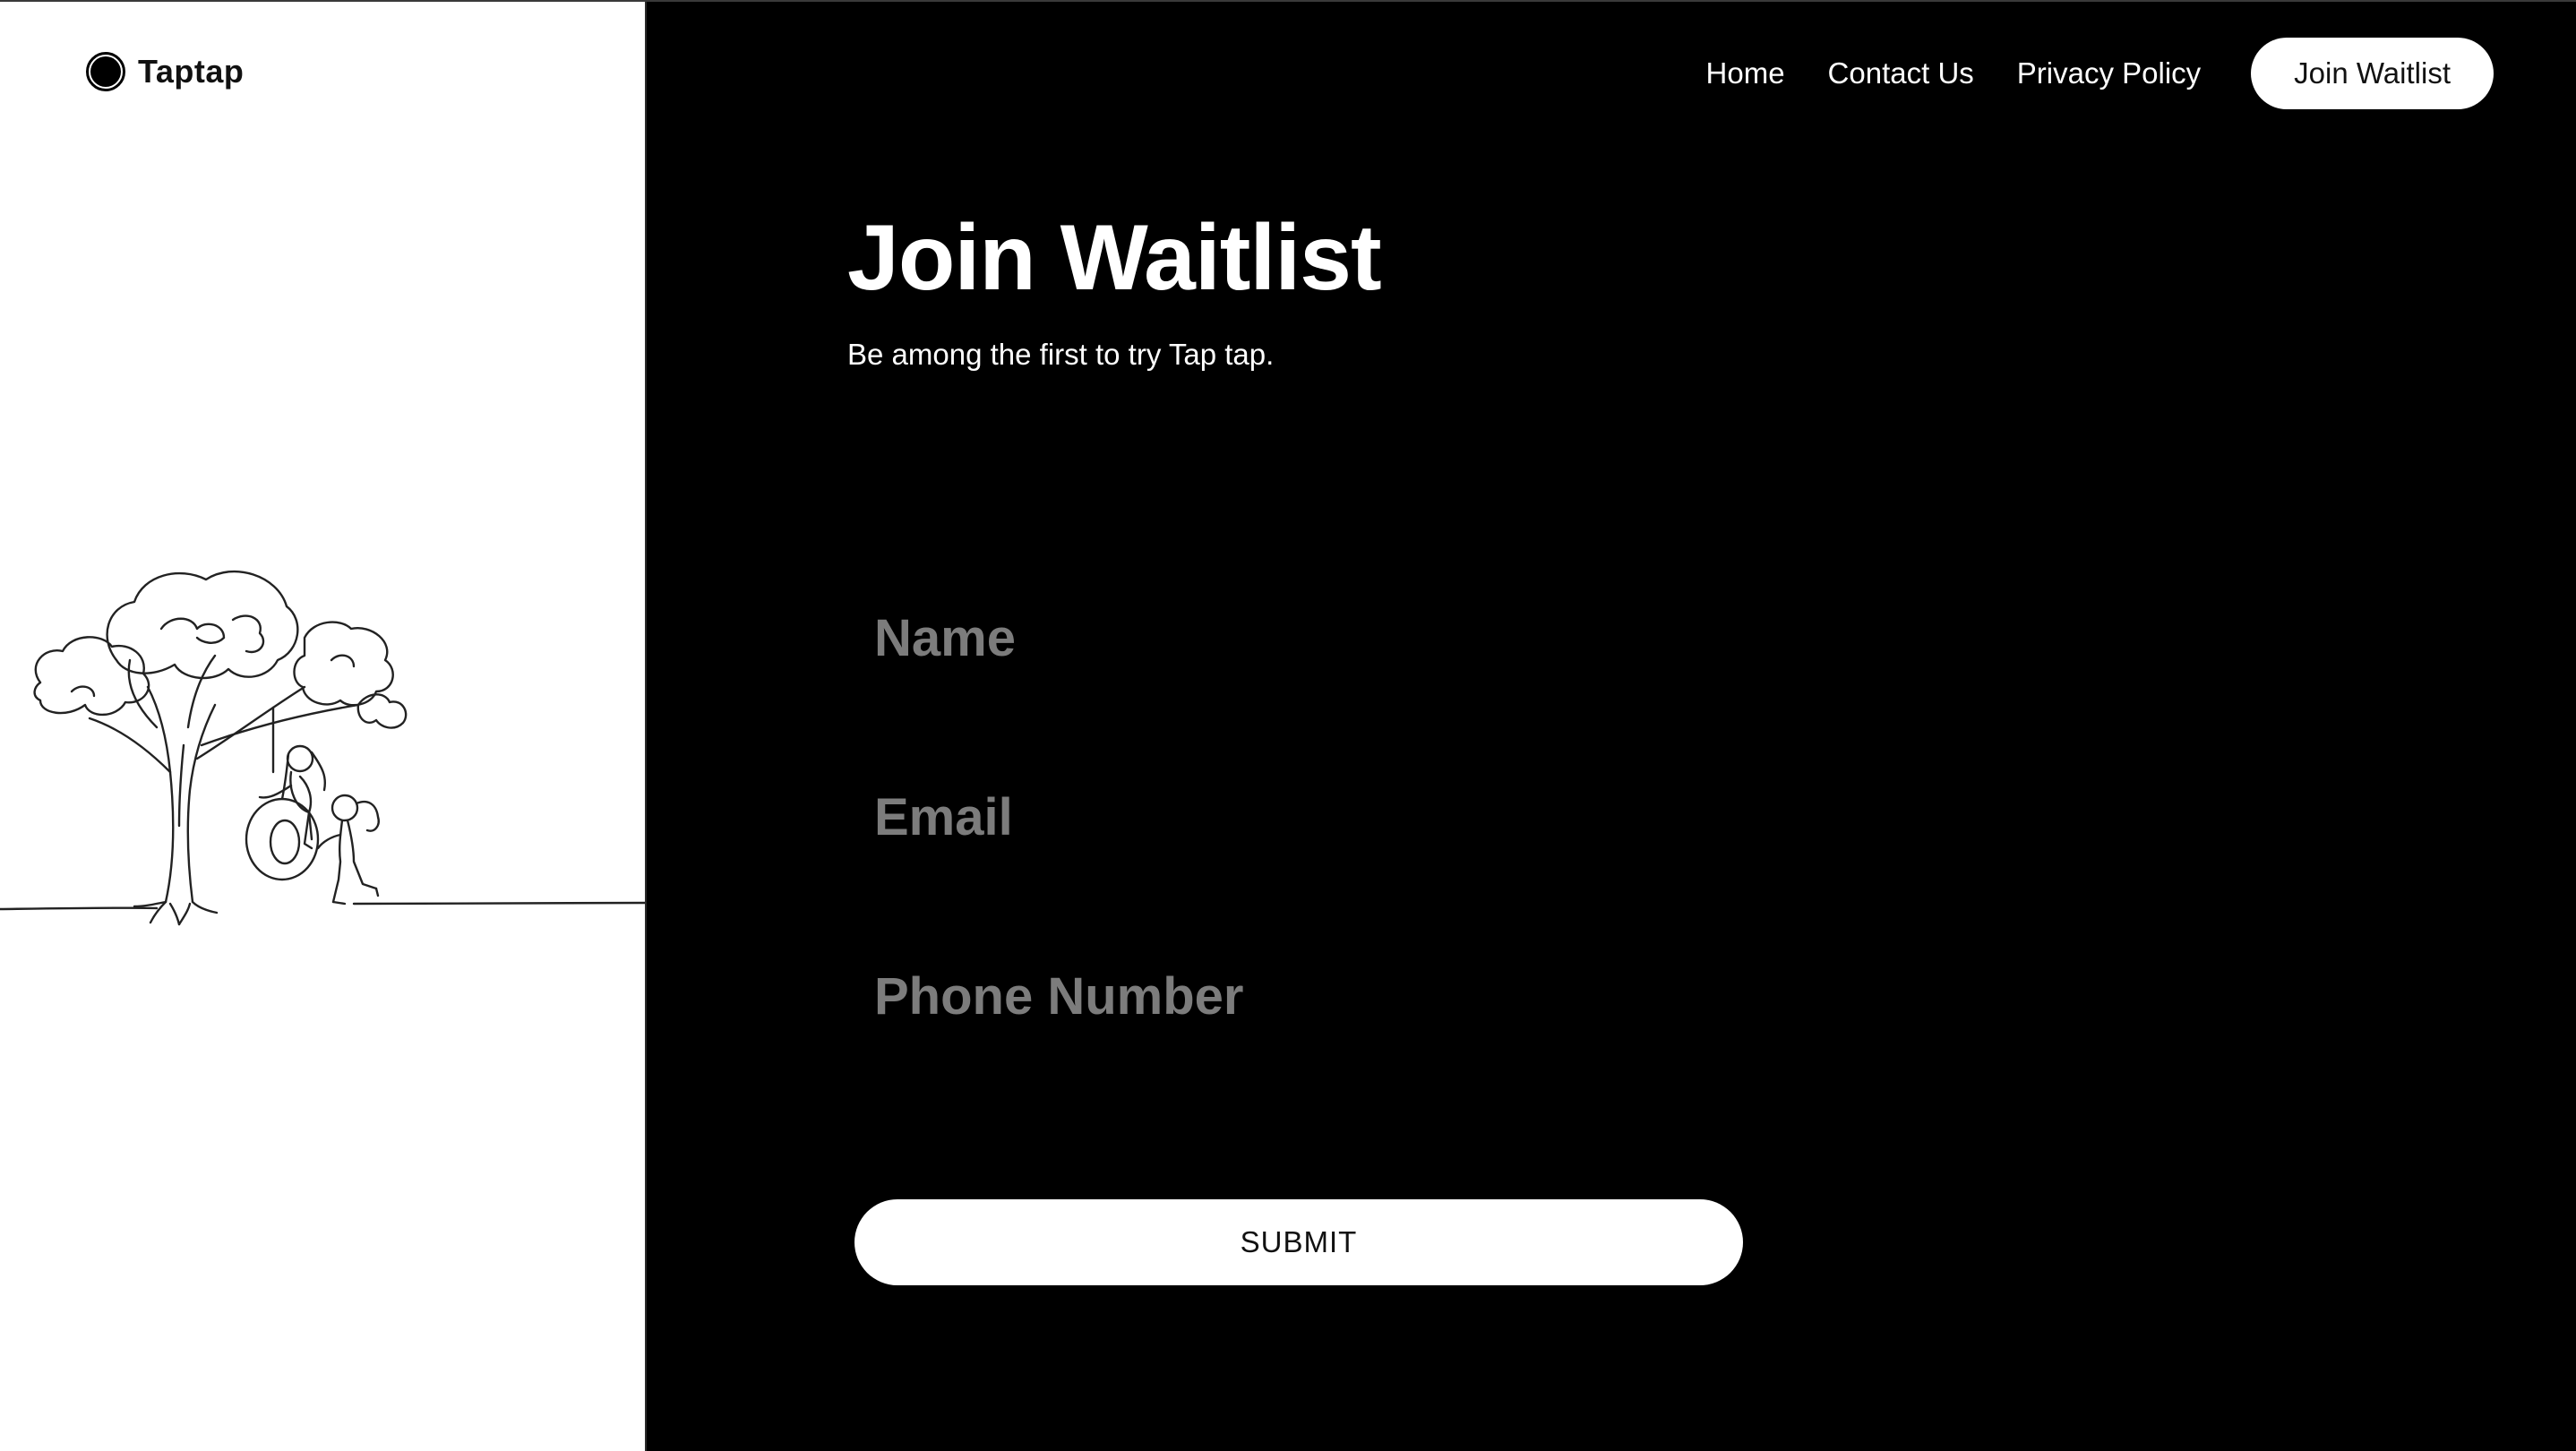 This screenshot has width=2576, height=1451. I want to click on brand: Taptap, so click(165, 71).